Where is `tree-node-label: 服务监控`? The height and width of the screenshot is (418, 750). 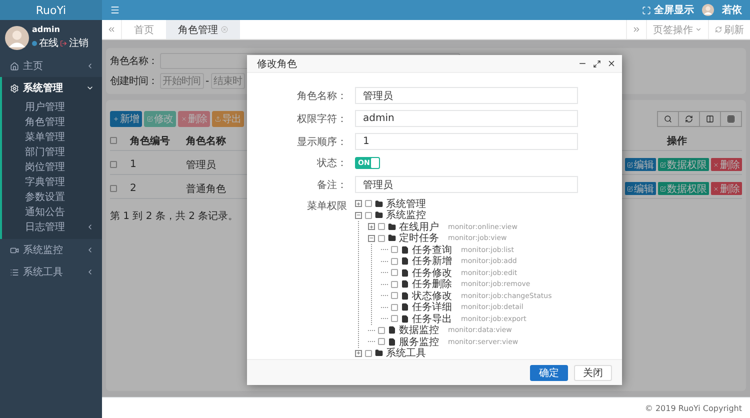 tree-node-label: 服务监控 is located at coordinates (419, 342).